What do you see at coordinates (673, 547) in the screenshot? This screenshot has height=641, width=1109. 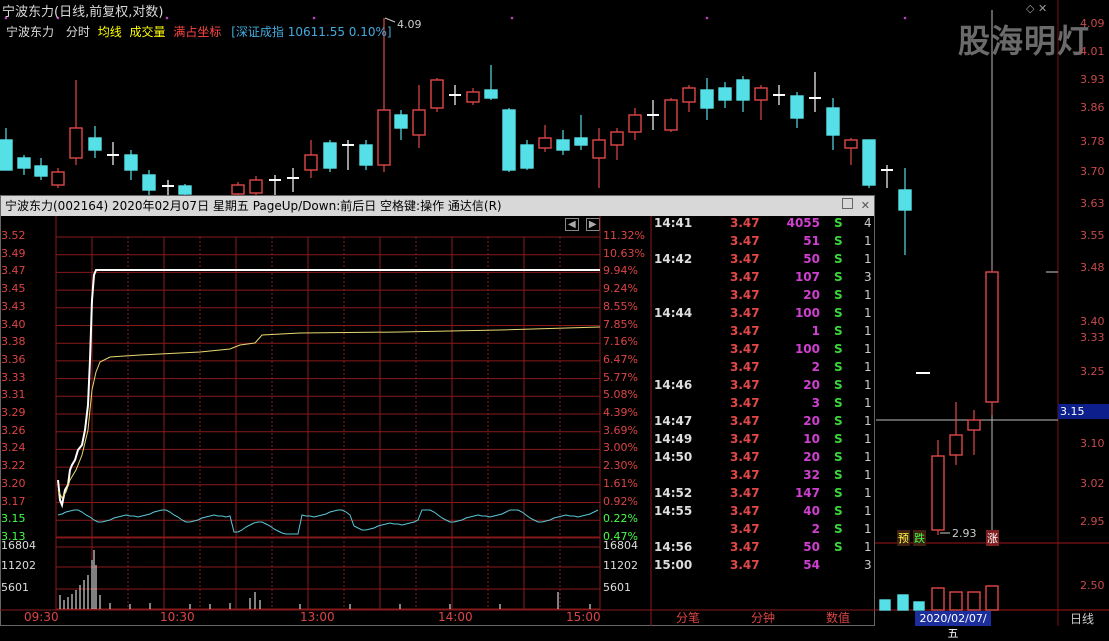 I see `trade-time: 14:56` at bounding box center [673, 547].